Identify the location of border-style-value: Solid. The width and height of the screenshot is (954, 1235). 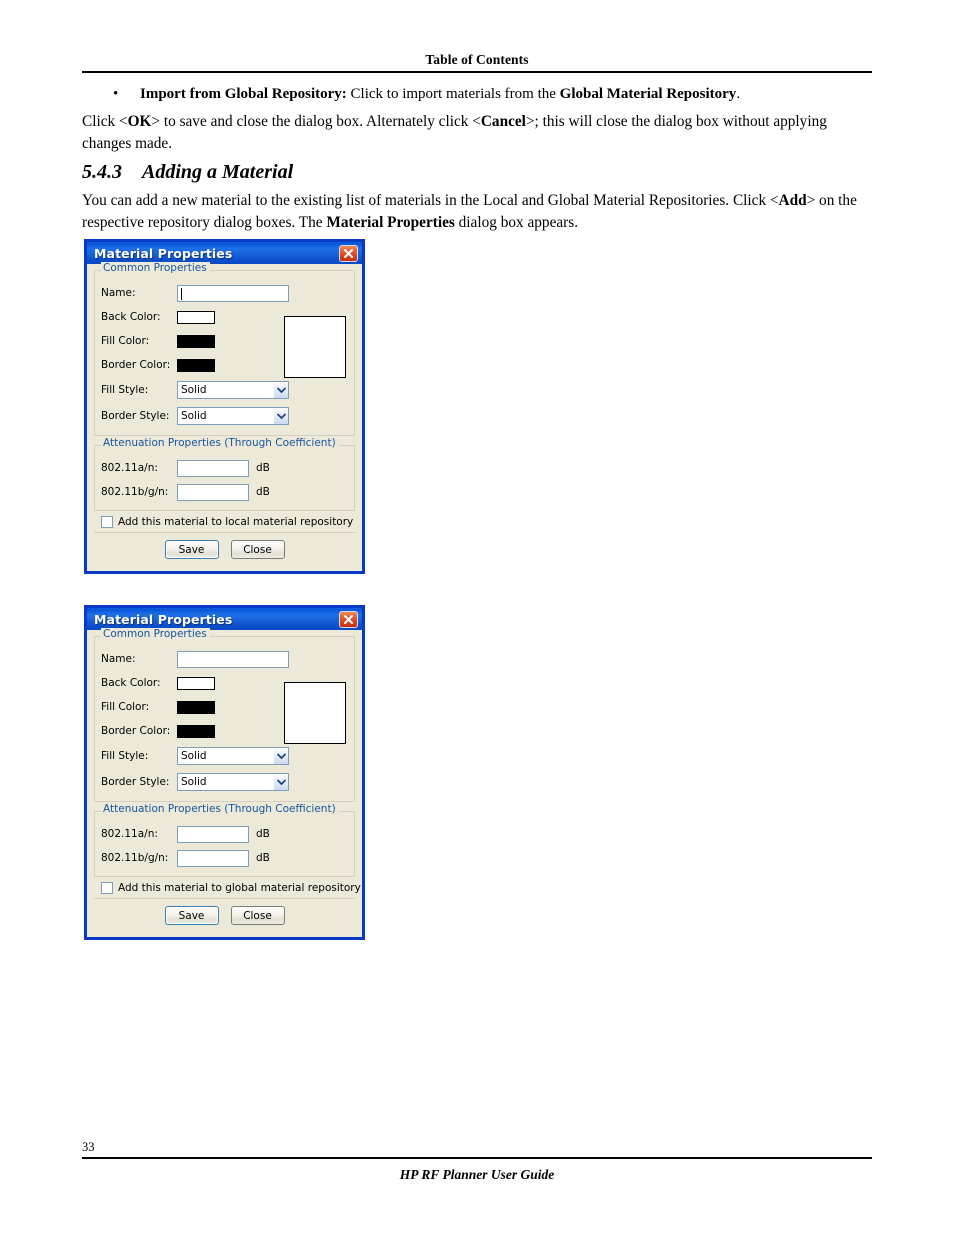
(194, 782).